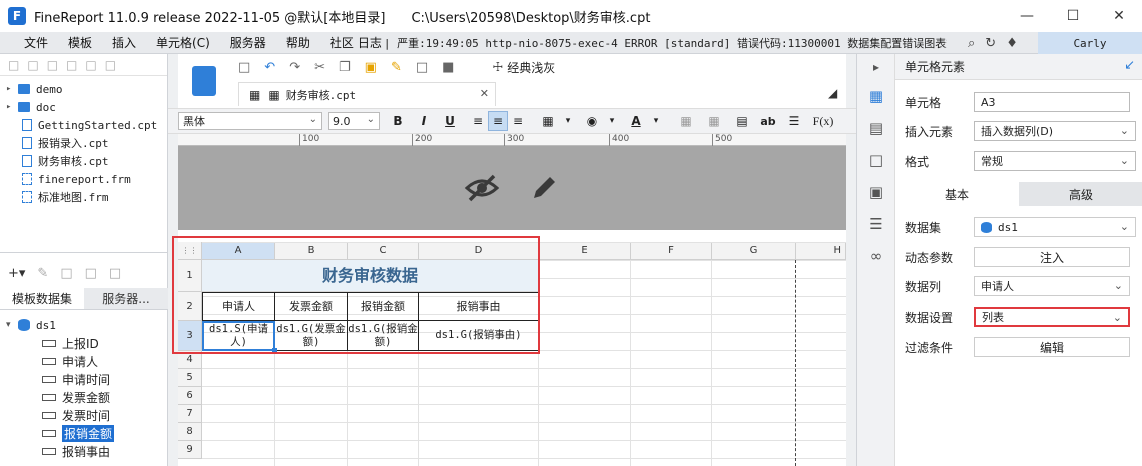 The height and width of the screenshot is (466, 1142). Describe the element at coordinates (311, 306) in the screenshot. I see `header-cell: 发票金额` at that location.